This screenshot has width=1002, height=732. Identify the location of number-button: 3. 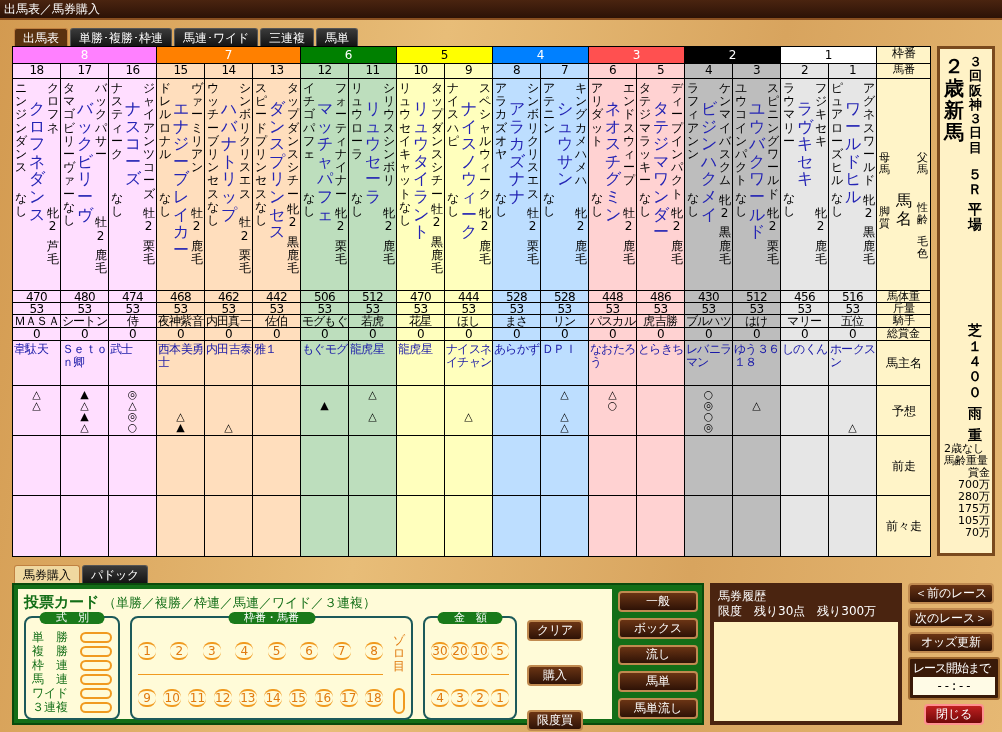
(211, 651).